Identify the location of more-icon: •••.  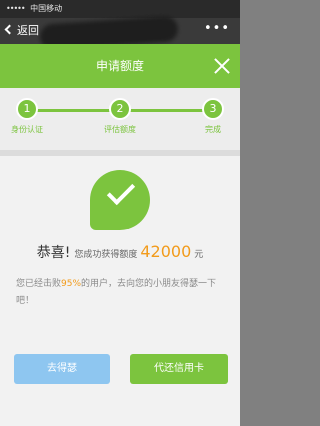
(217, 31).